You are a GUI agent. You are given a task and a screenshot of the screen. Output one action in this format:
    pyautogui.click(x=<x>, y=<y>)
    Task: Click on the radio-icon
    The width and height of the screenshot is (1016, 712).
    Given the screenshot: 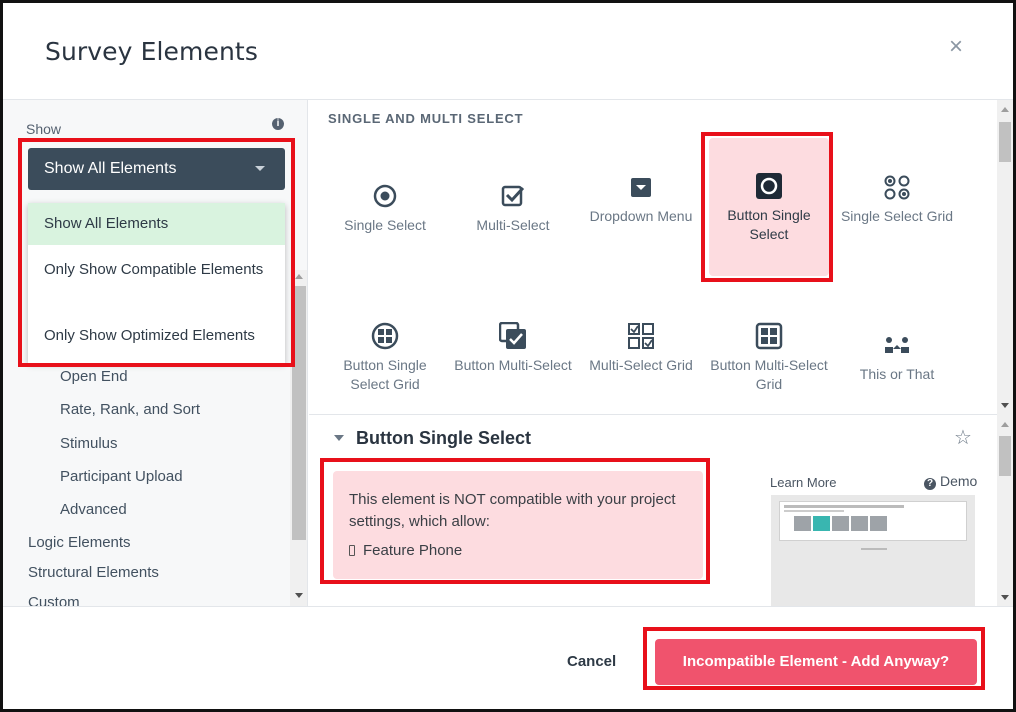 What is the action you would take?
    pyautogui.click(x=385, y=196)
    